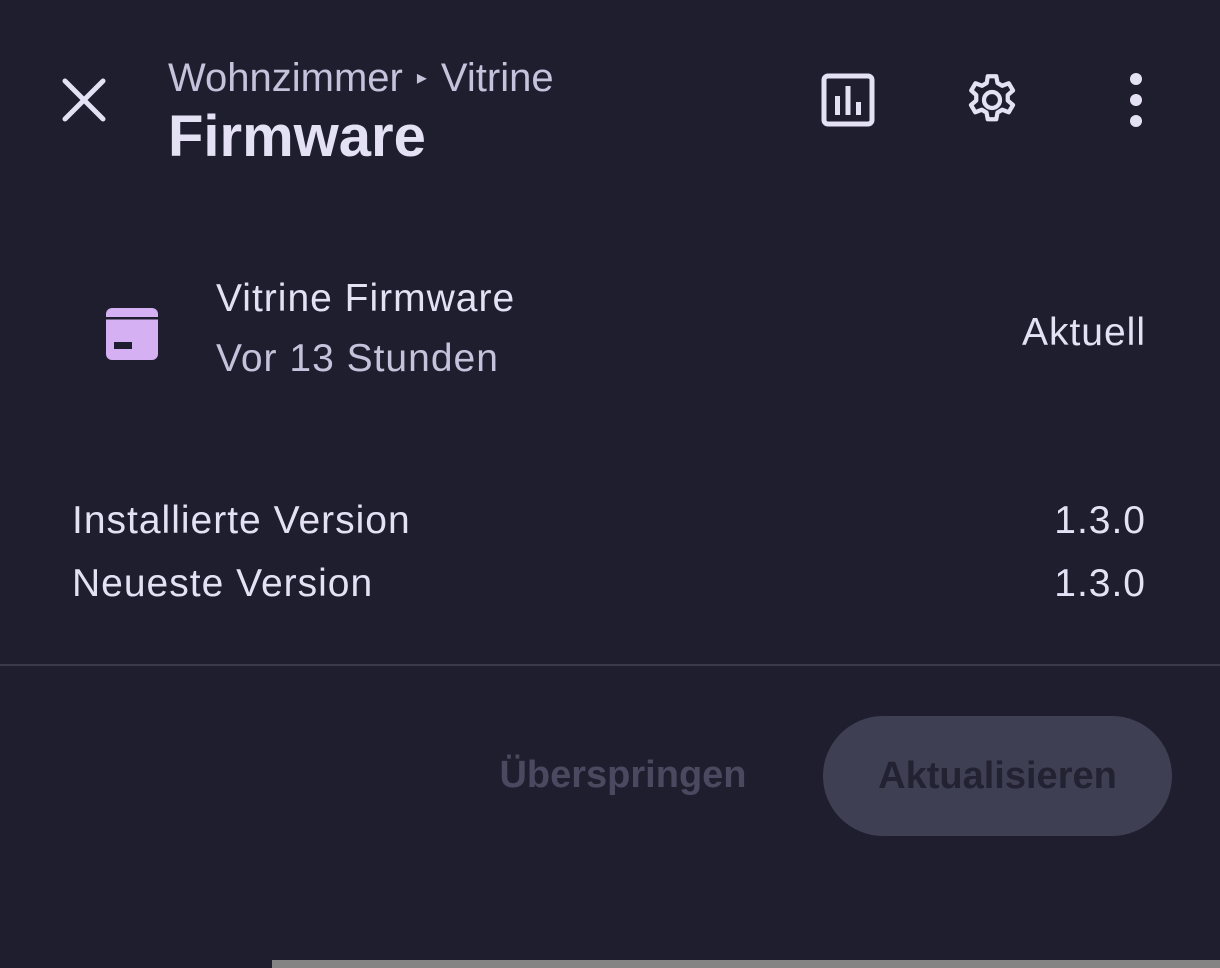 The height and width of the screenshot is (968, 1220). Describe the element at coordinates (241, 520) in the screenshot. I see `installed-version-label: Installierte Version` at that location.